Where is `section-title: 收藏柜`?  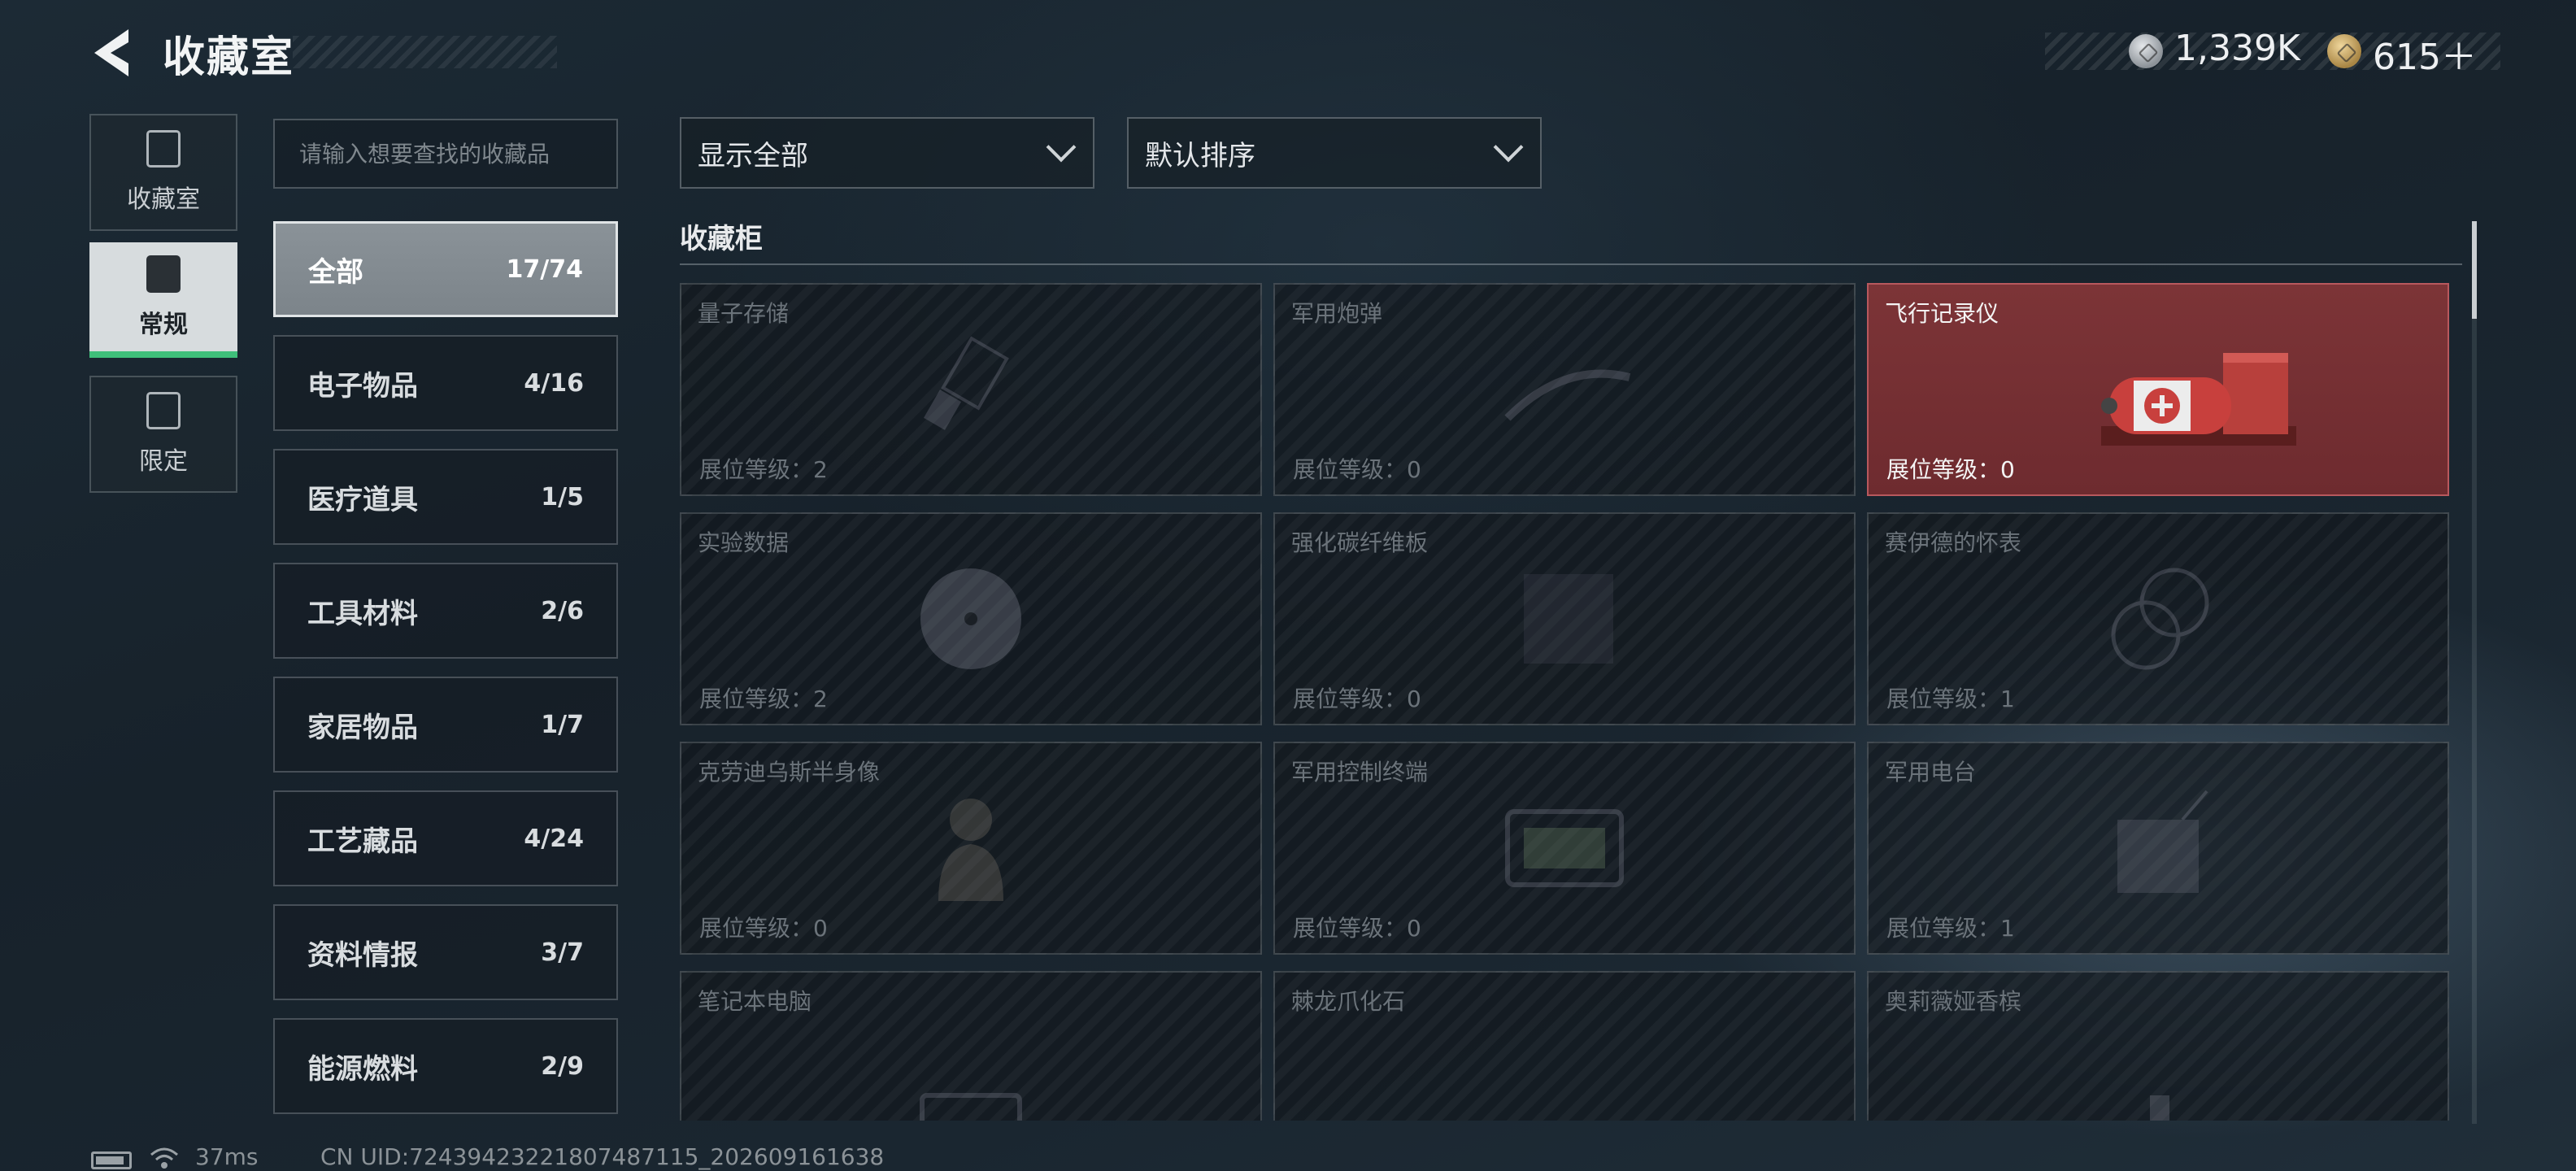
section-title: 收藏柜 is located at coordinates (722, 239).